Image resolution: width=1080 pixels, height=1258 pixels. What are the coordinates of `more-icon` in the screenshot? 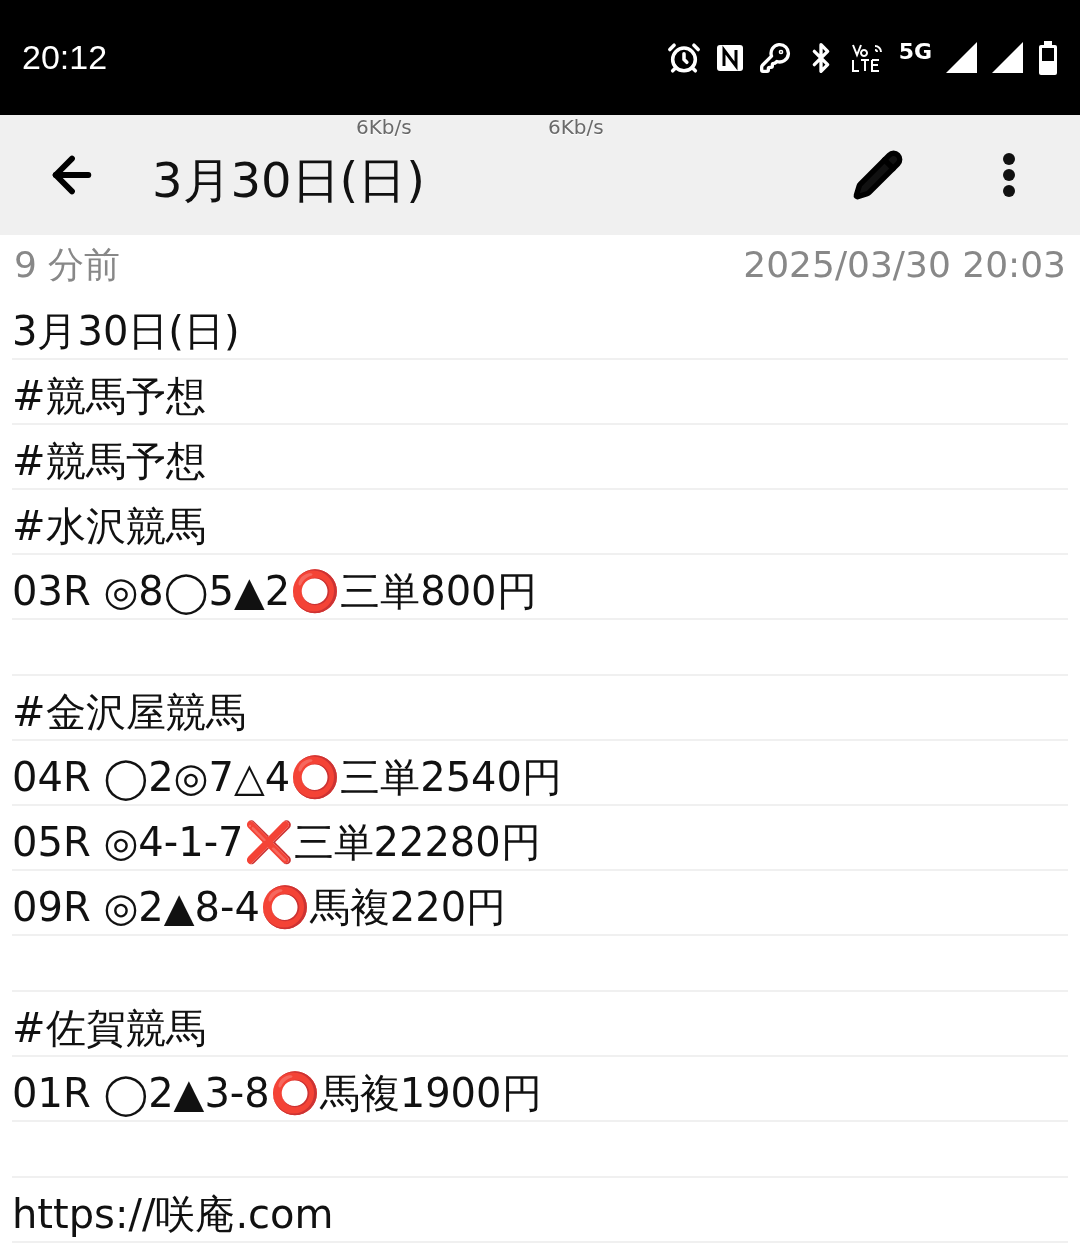 It's located at (1009, 175).